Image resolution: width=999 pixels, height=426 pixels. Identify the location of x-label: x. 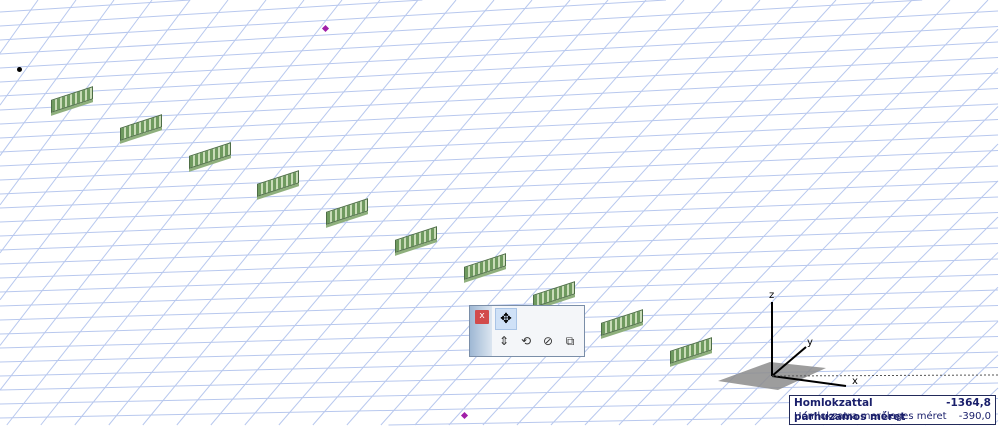
(855, 381).